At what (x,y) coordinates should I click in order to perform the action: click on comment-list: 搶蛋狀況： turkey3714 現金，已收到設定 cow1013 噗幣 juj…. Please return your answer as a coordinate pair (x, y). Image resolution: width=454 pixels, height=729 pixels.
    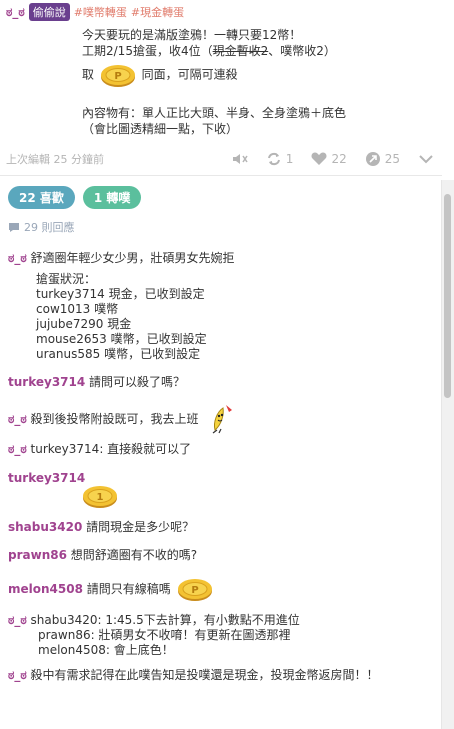
    Looking at the image, I should click on (121, 316).